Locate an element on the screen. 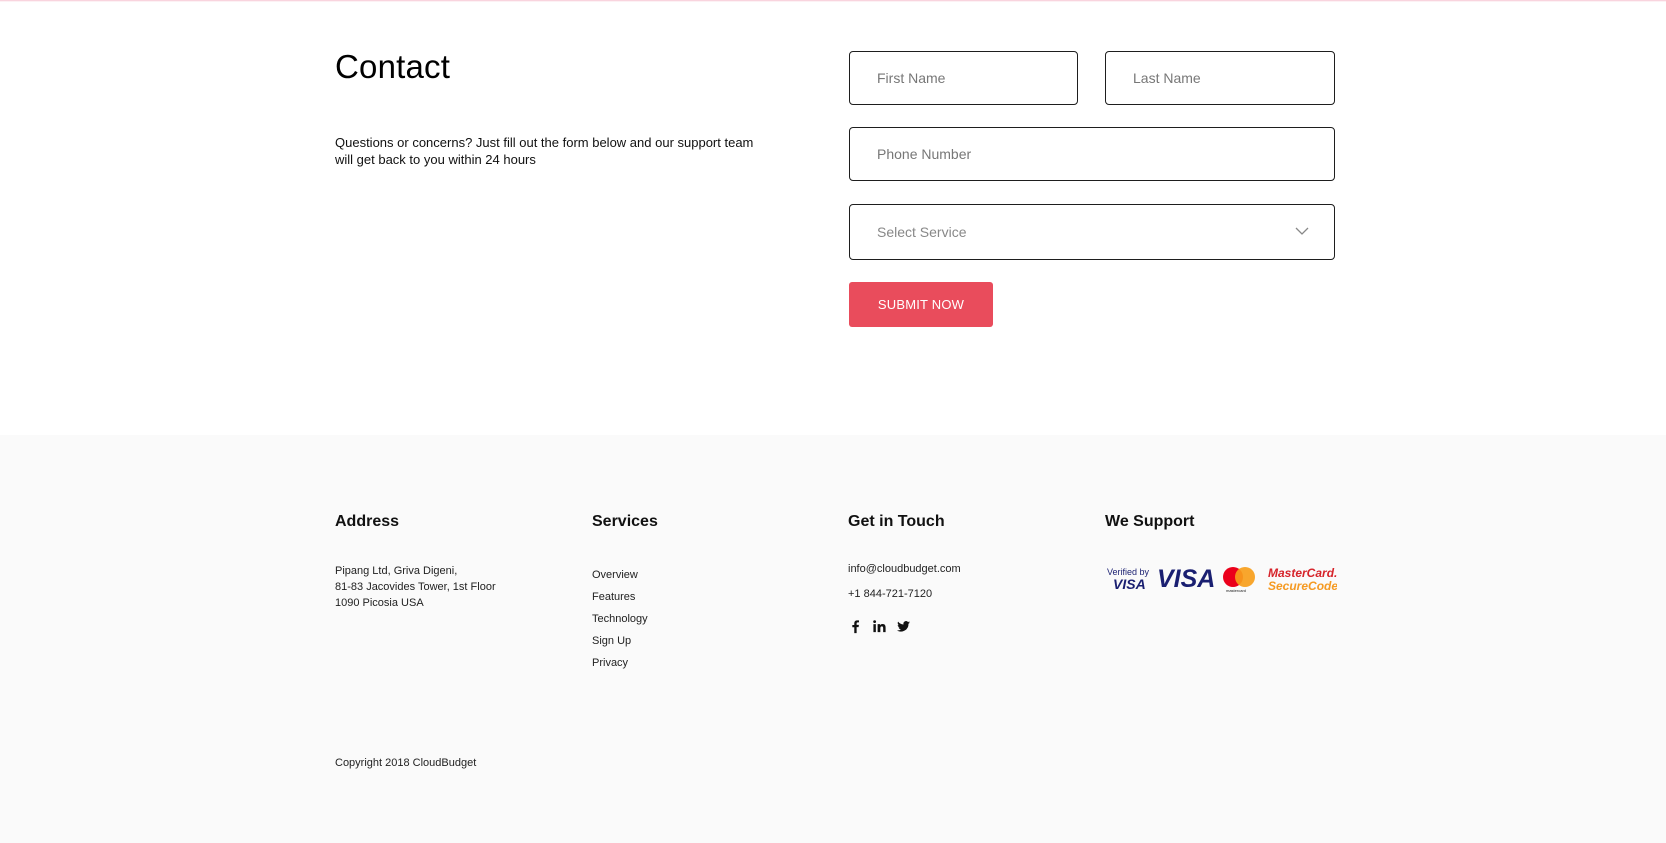  last-name-field is located at coordinates (1220, 78).